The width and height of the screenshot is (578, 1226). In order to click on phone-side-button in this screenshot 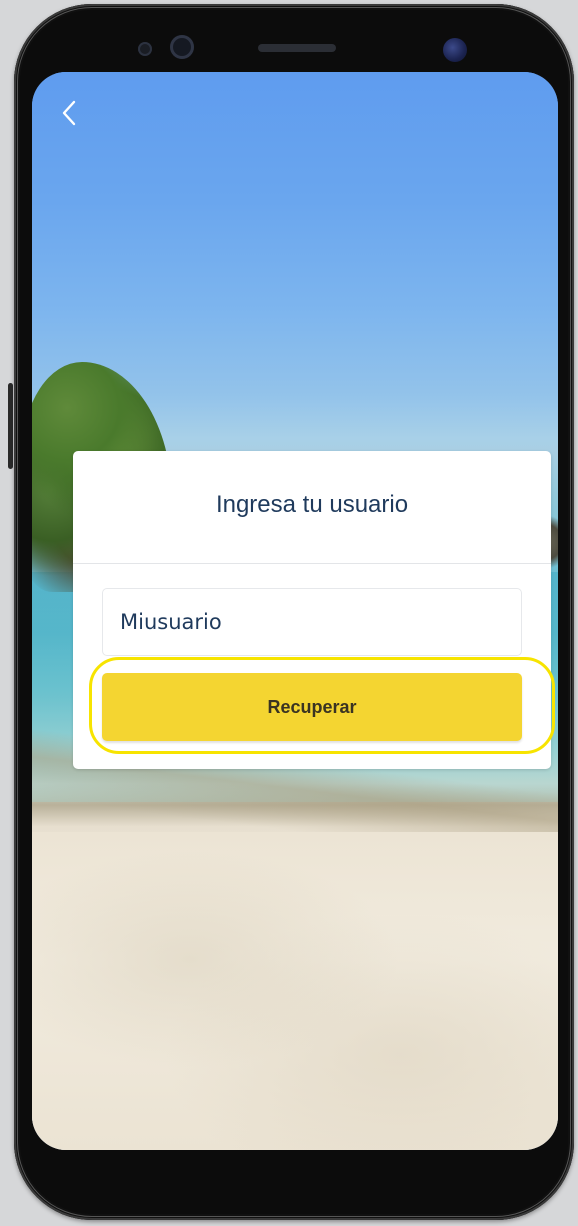, I will do `click(10, 426)`.